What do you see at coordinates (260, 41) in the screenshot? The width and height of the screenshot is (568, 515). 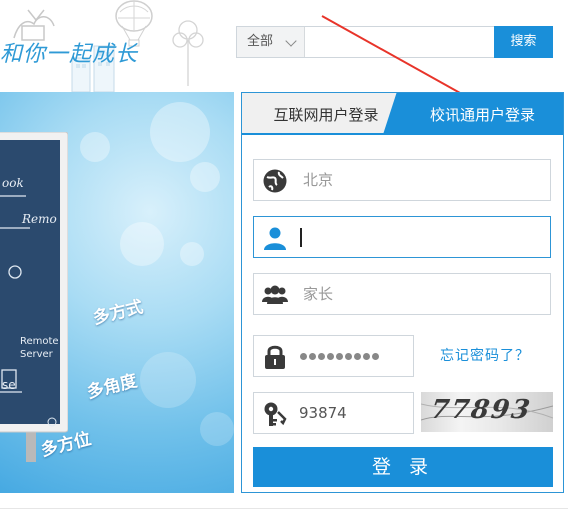 I see `search-scope-label: 全部` at bounding box center [260, 41].